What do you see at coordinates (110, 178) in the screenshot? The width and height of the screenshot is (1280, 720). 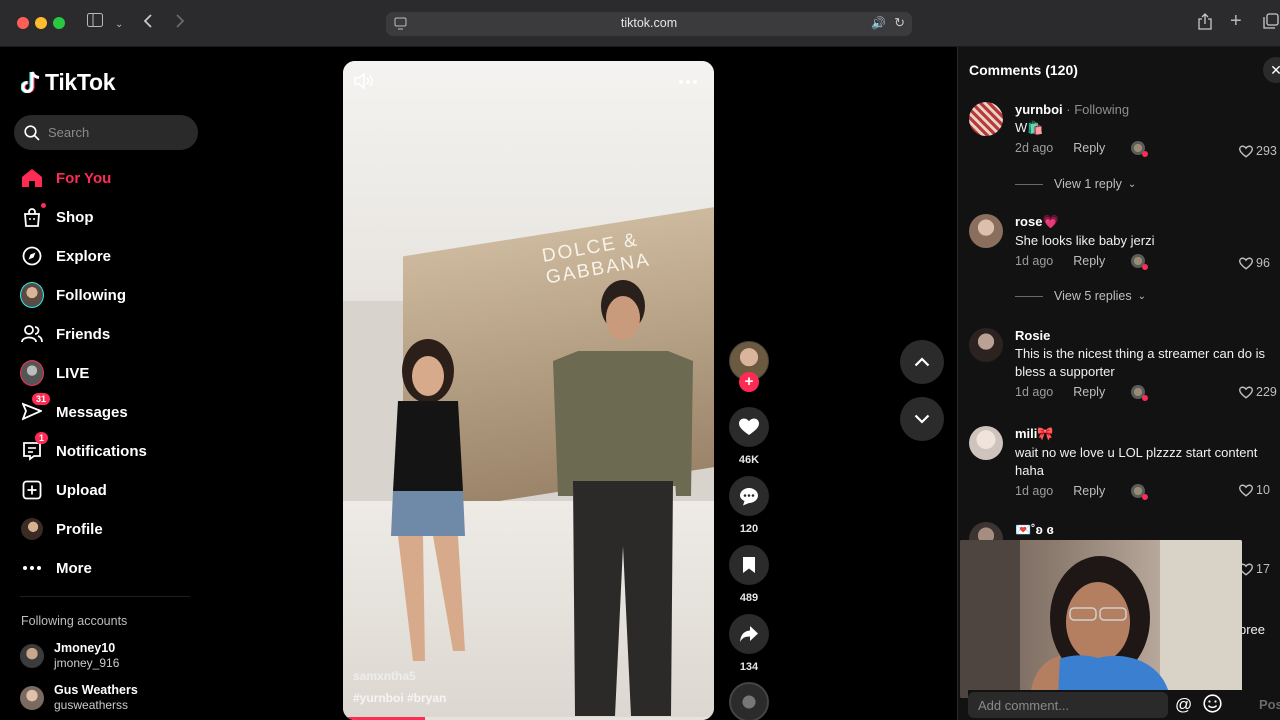 I see `sidebar-item-for-you: For You` at bounding box center [110, 178].